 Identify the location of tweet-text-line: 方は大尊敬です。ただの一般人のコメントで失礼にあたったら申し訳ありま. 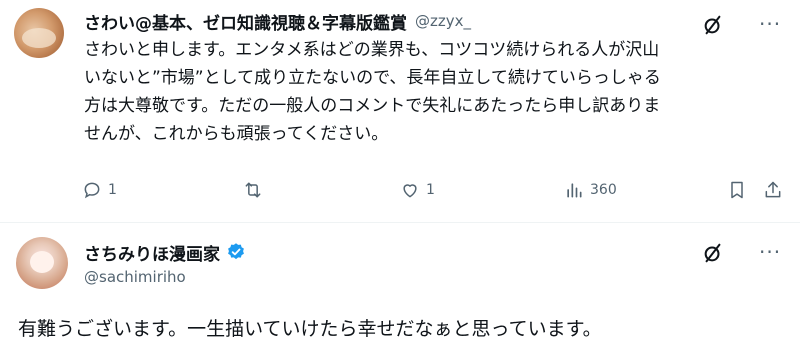
(372, 106).